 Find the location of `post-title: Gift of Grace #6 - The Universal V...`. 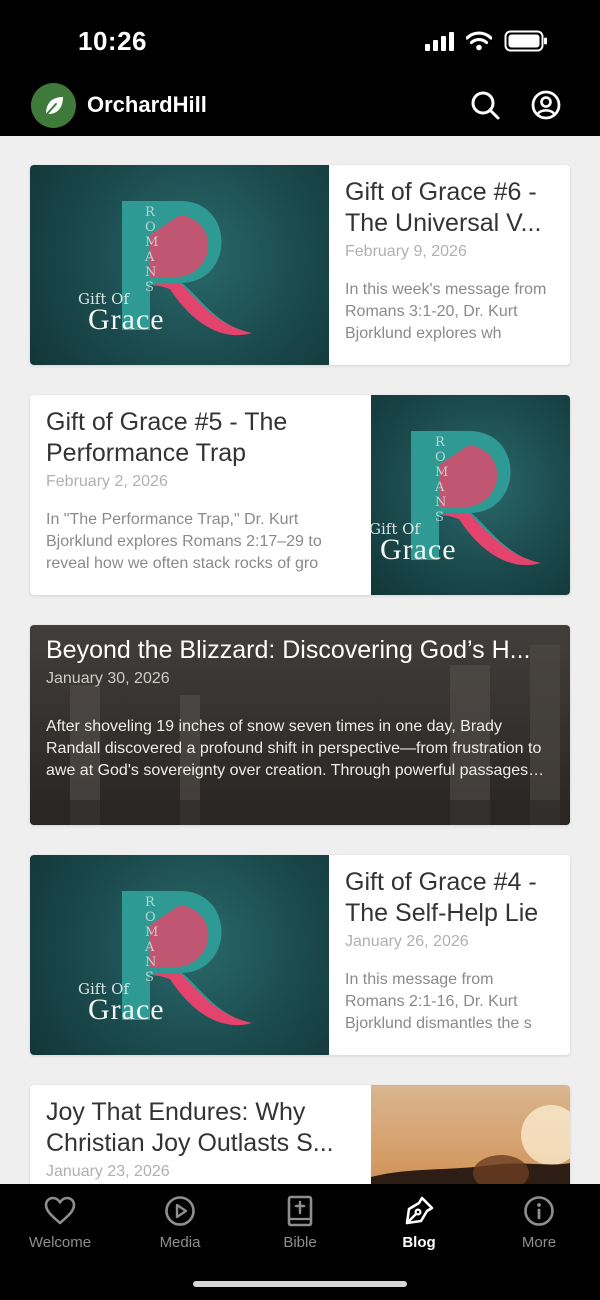

post-title: Gift of Grace #6 - The Universal V... is located at coordinates (449, 208).